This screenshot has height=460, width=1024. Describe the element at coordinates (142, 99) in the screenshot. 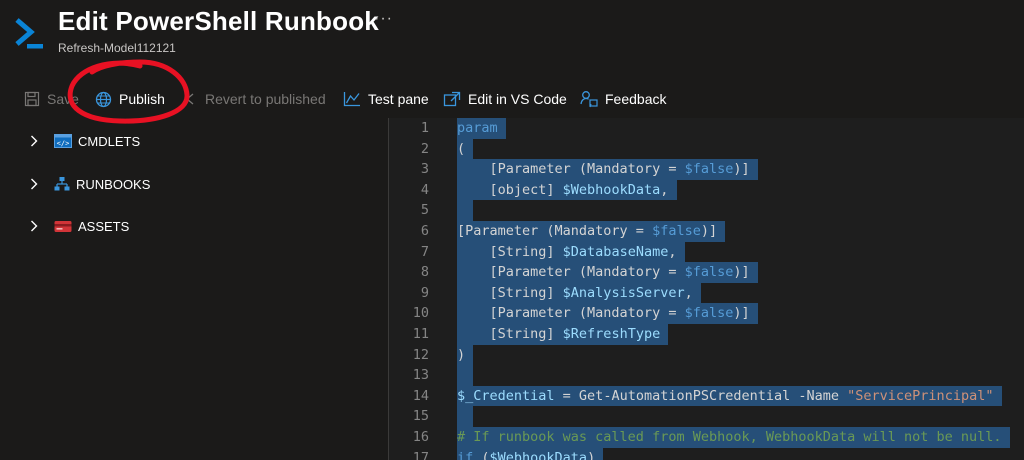

I see `publish-label: Publish` at that location.